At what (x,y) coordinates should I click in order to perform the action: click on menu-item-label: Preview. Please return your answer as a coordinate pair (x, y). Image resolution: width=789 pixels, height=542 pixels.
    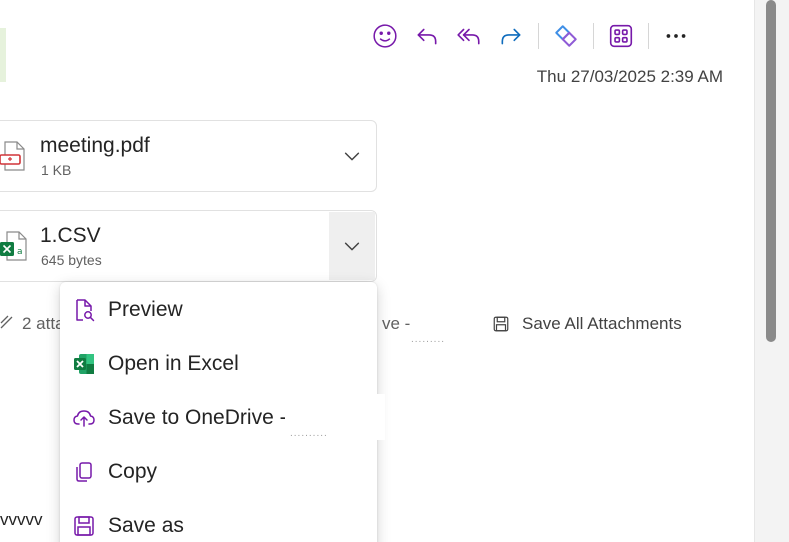
    Looking at the image, I should click on (145, 309).